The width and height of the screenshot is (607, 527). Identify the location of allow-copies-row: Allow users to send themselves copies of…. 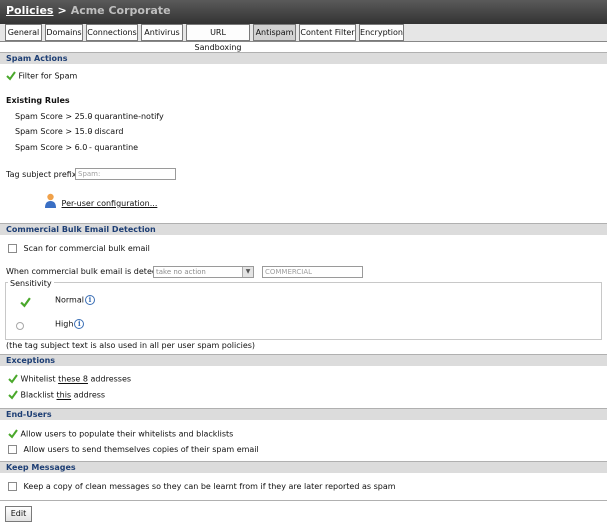
(133, 450).